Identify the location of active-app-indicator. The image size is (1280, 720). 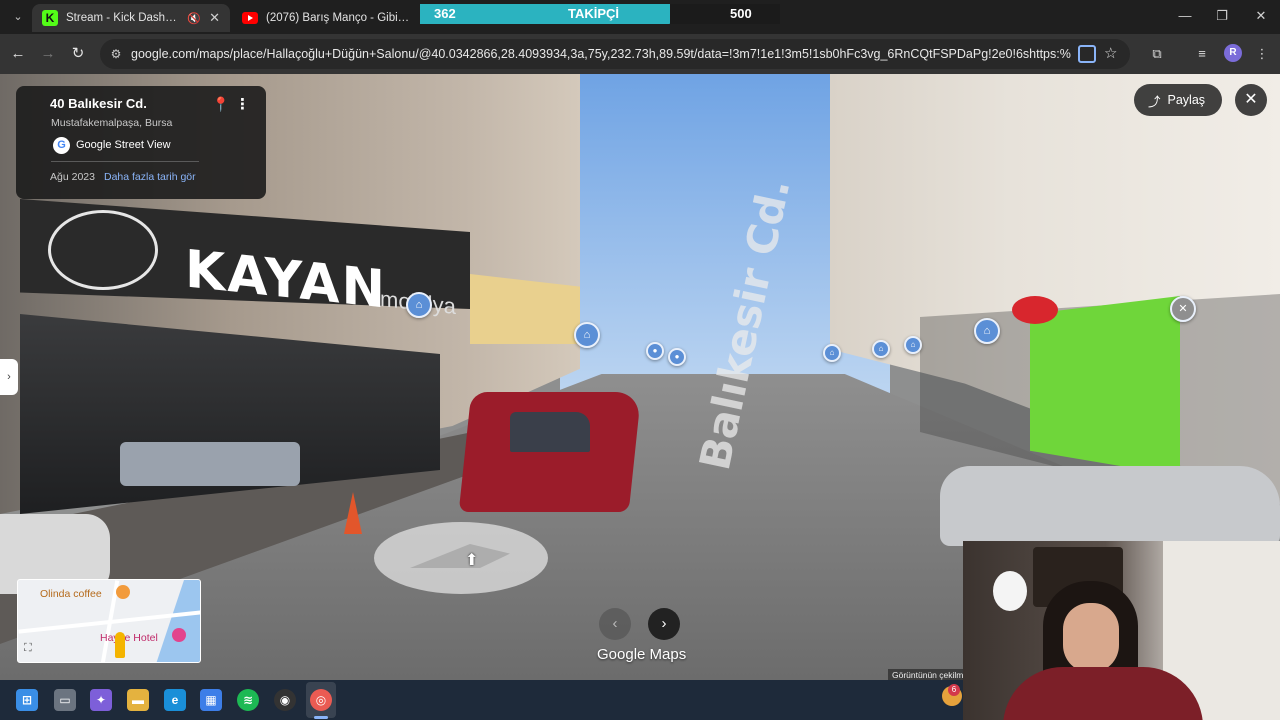
(321, 717).